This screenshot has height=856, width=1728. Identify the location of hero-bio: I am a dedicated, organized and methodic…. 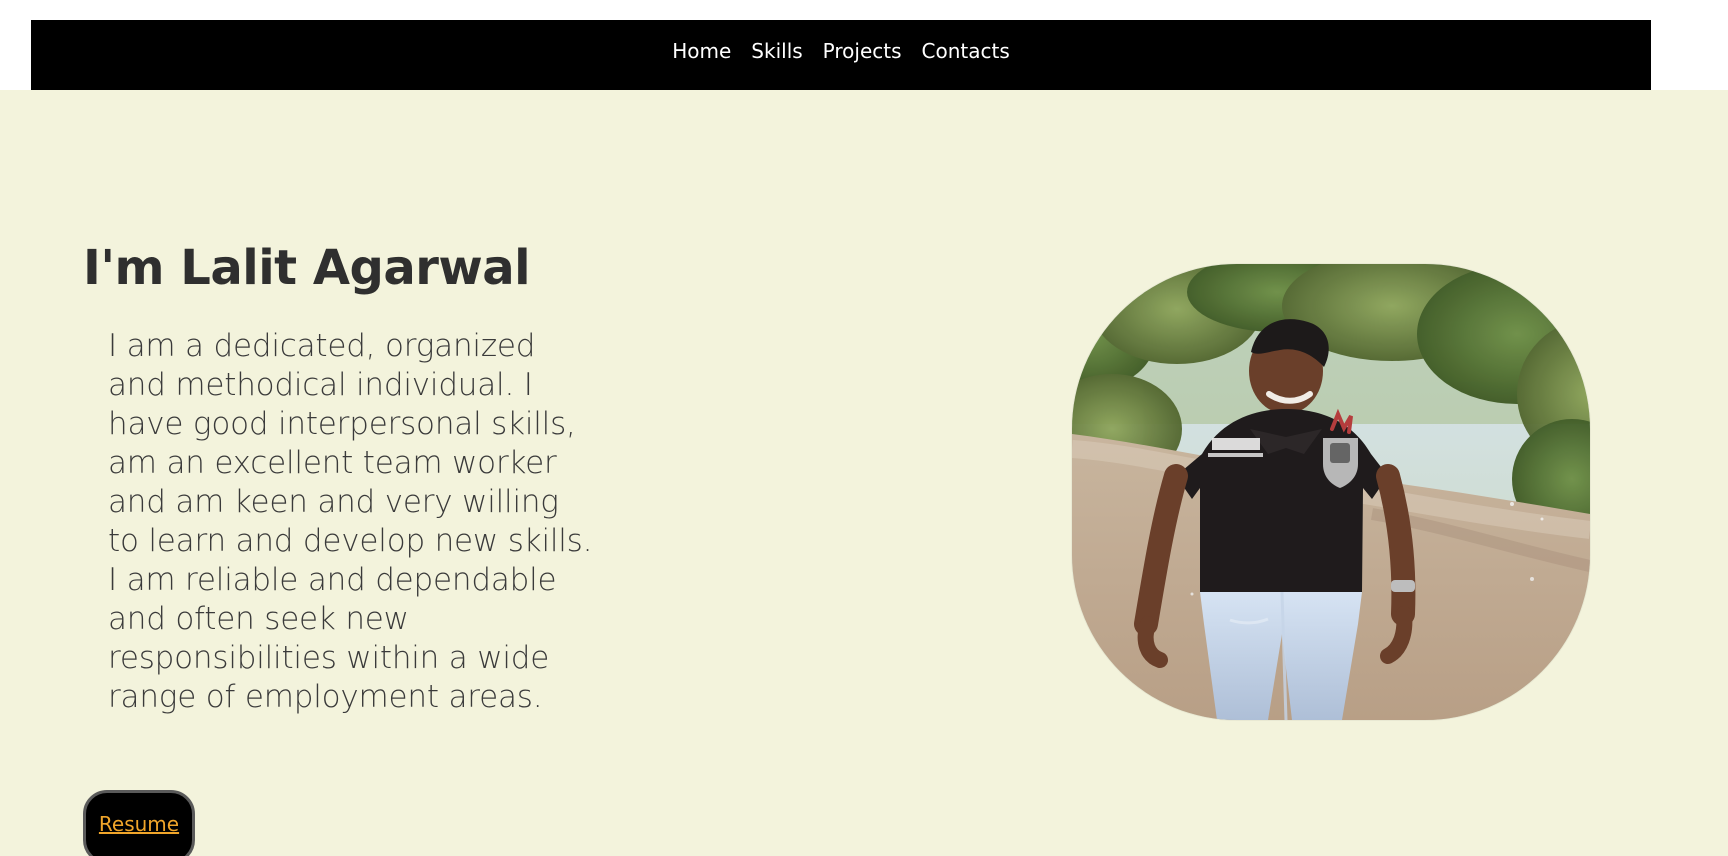
(350, 521).